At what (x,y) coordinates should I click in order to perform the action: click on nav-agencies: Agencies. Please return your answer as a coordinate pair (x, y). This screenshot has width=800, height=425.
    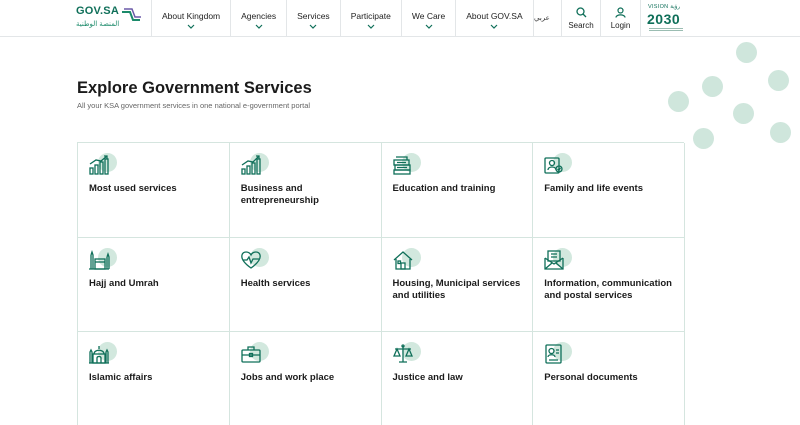
    Looking at the image, I should click on (258, 18).